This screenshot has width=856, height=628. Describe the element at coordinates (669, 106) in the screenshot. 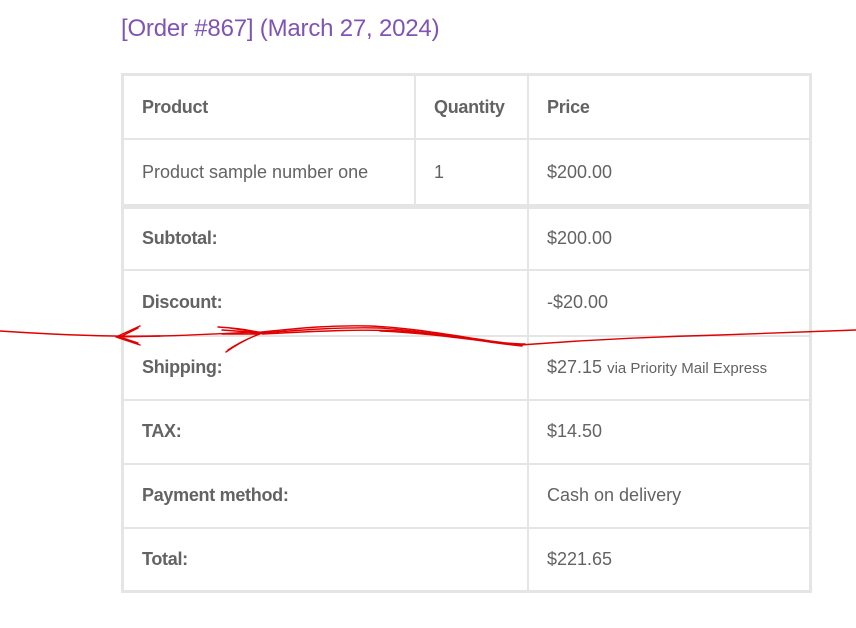

I see `header-price: Price` at that location.